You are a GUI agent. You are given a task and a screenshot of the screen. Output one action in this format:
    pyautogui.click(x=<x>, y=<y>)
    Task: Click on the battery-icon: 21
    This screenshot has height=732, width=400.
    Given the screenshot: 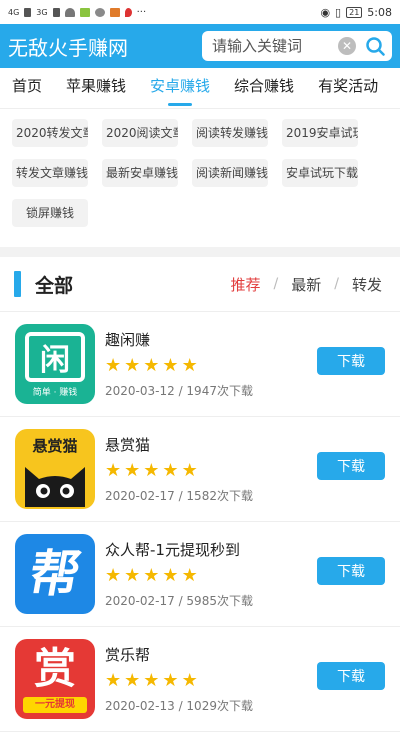 What is the action you would take?
    pyautogui.click(x=354, y=12)
    